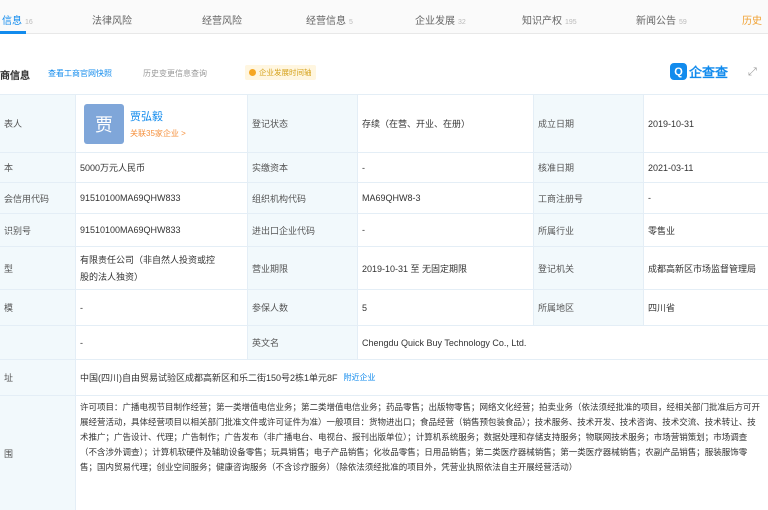 The image size is (768, 510). What do you see at coordinates (38, 167) in the screenshot?
I see `label-reg-capital: 本` at bounding box center [38, 167].